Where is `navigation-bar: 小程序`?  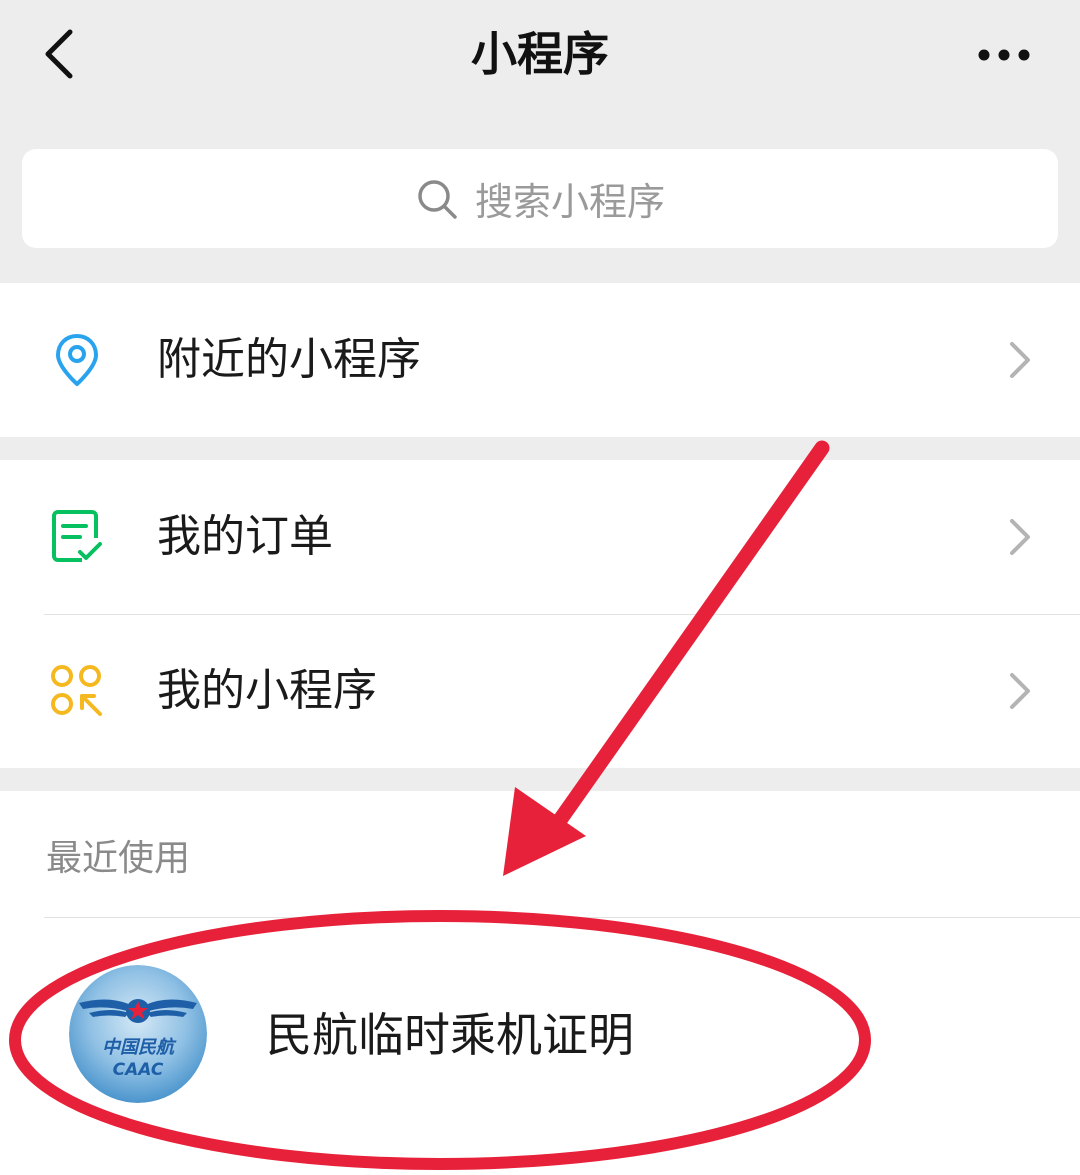 navigation-bar: 小程序 is located at coordinates (540, 59).